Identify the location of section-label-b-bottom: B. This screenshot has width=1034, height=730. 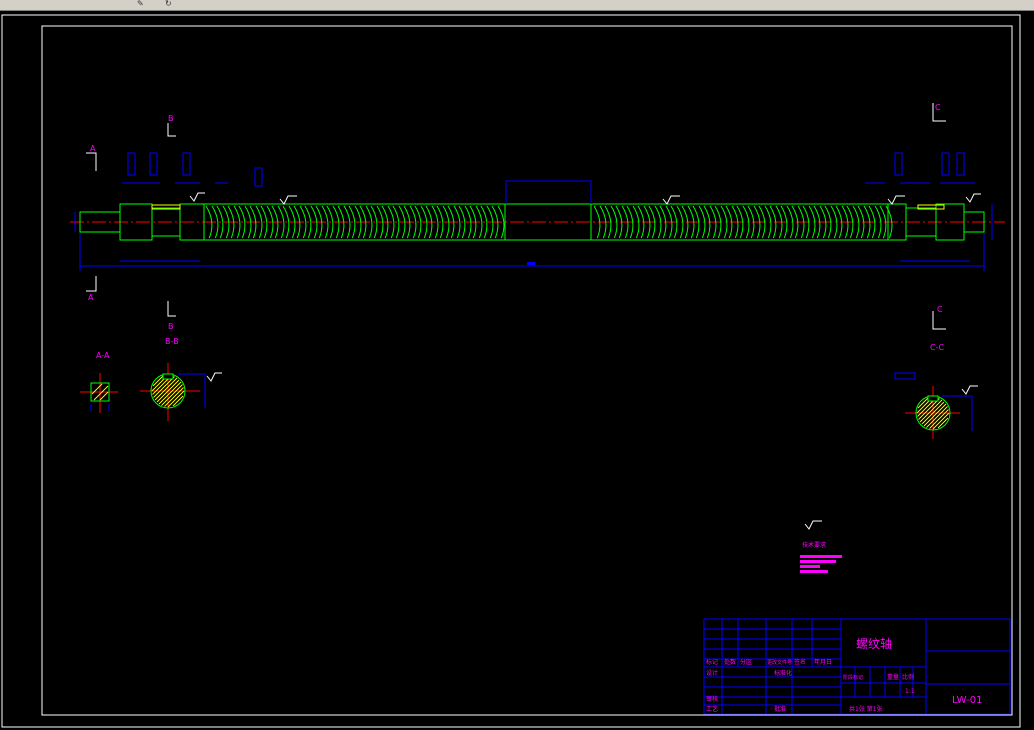
(171, 326).